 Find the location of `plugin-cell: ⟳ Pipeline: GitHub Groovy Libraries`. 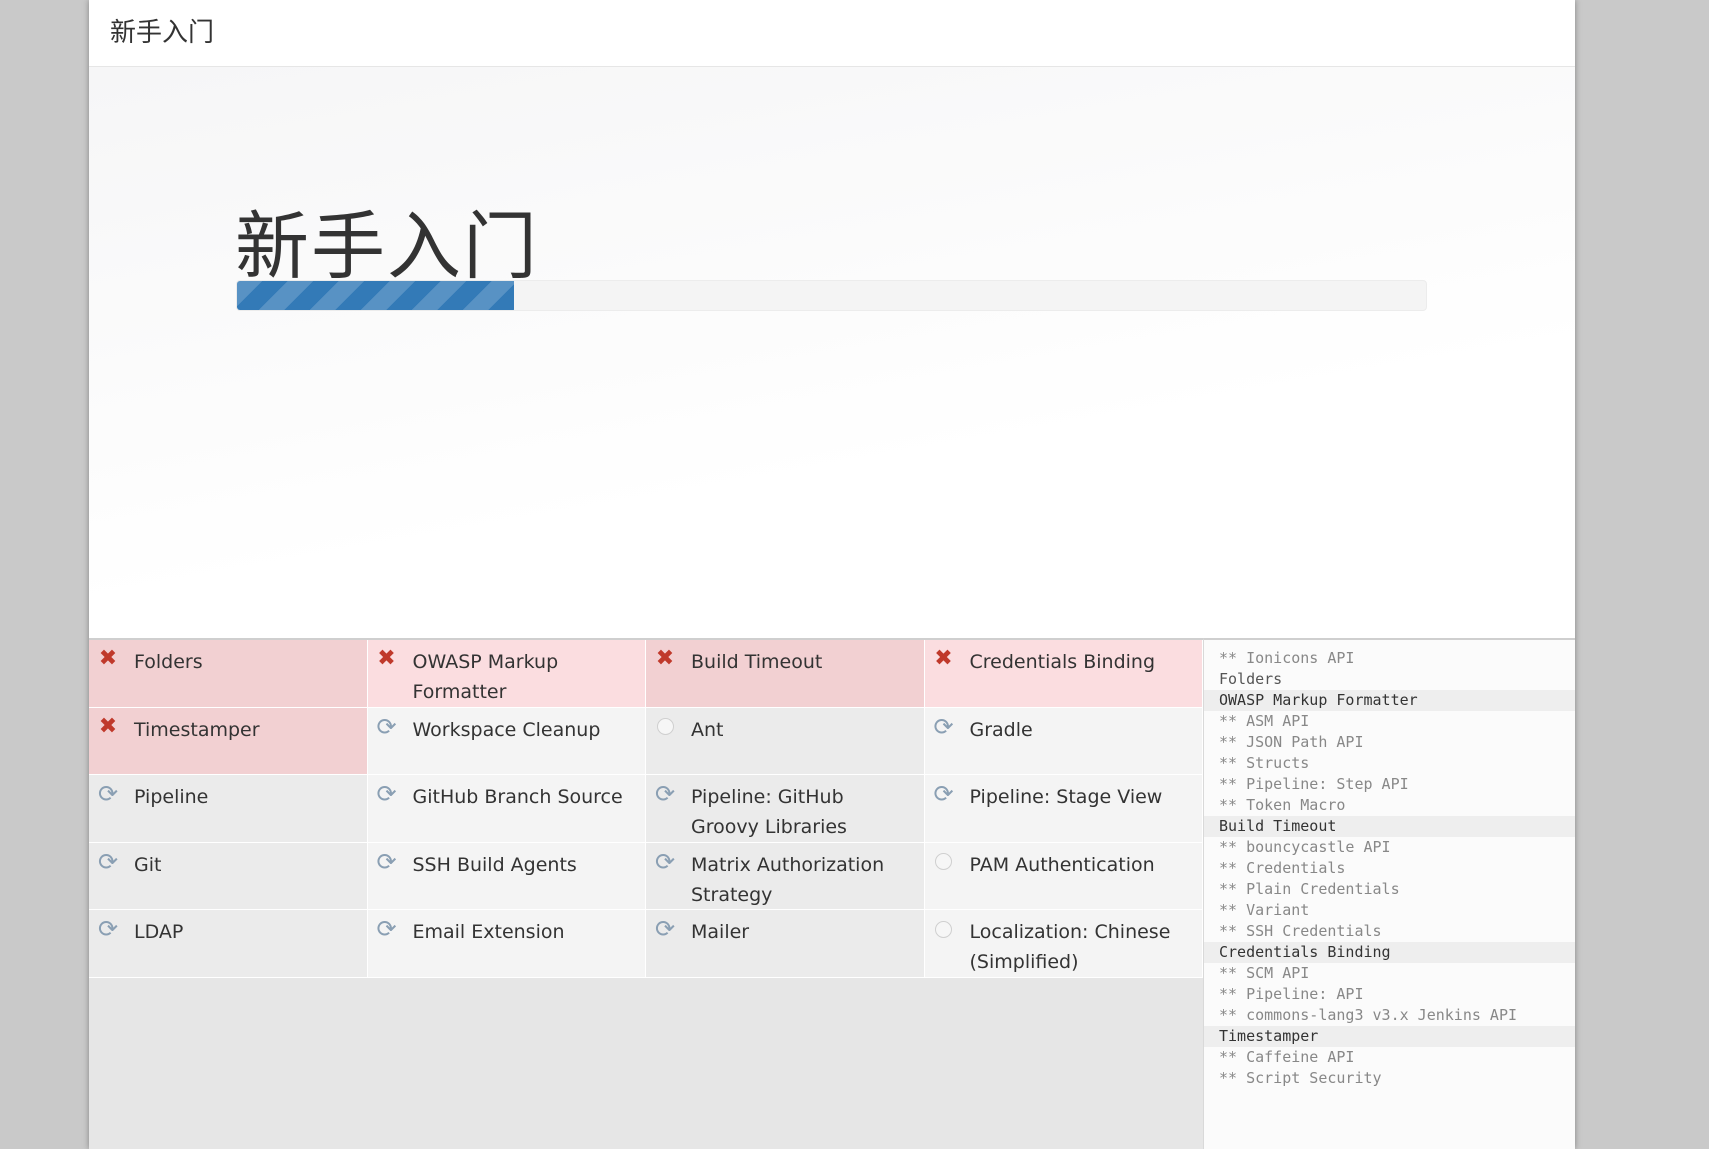

plugin-cell: ⟳ Pipeline: GitHub Groovy Libraries is located at coordinates (785, 809).